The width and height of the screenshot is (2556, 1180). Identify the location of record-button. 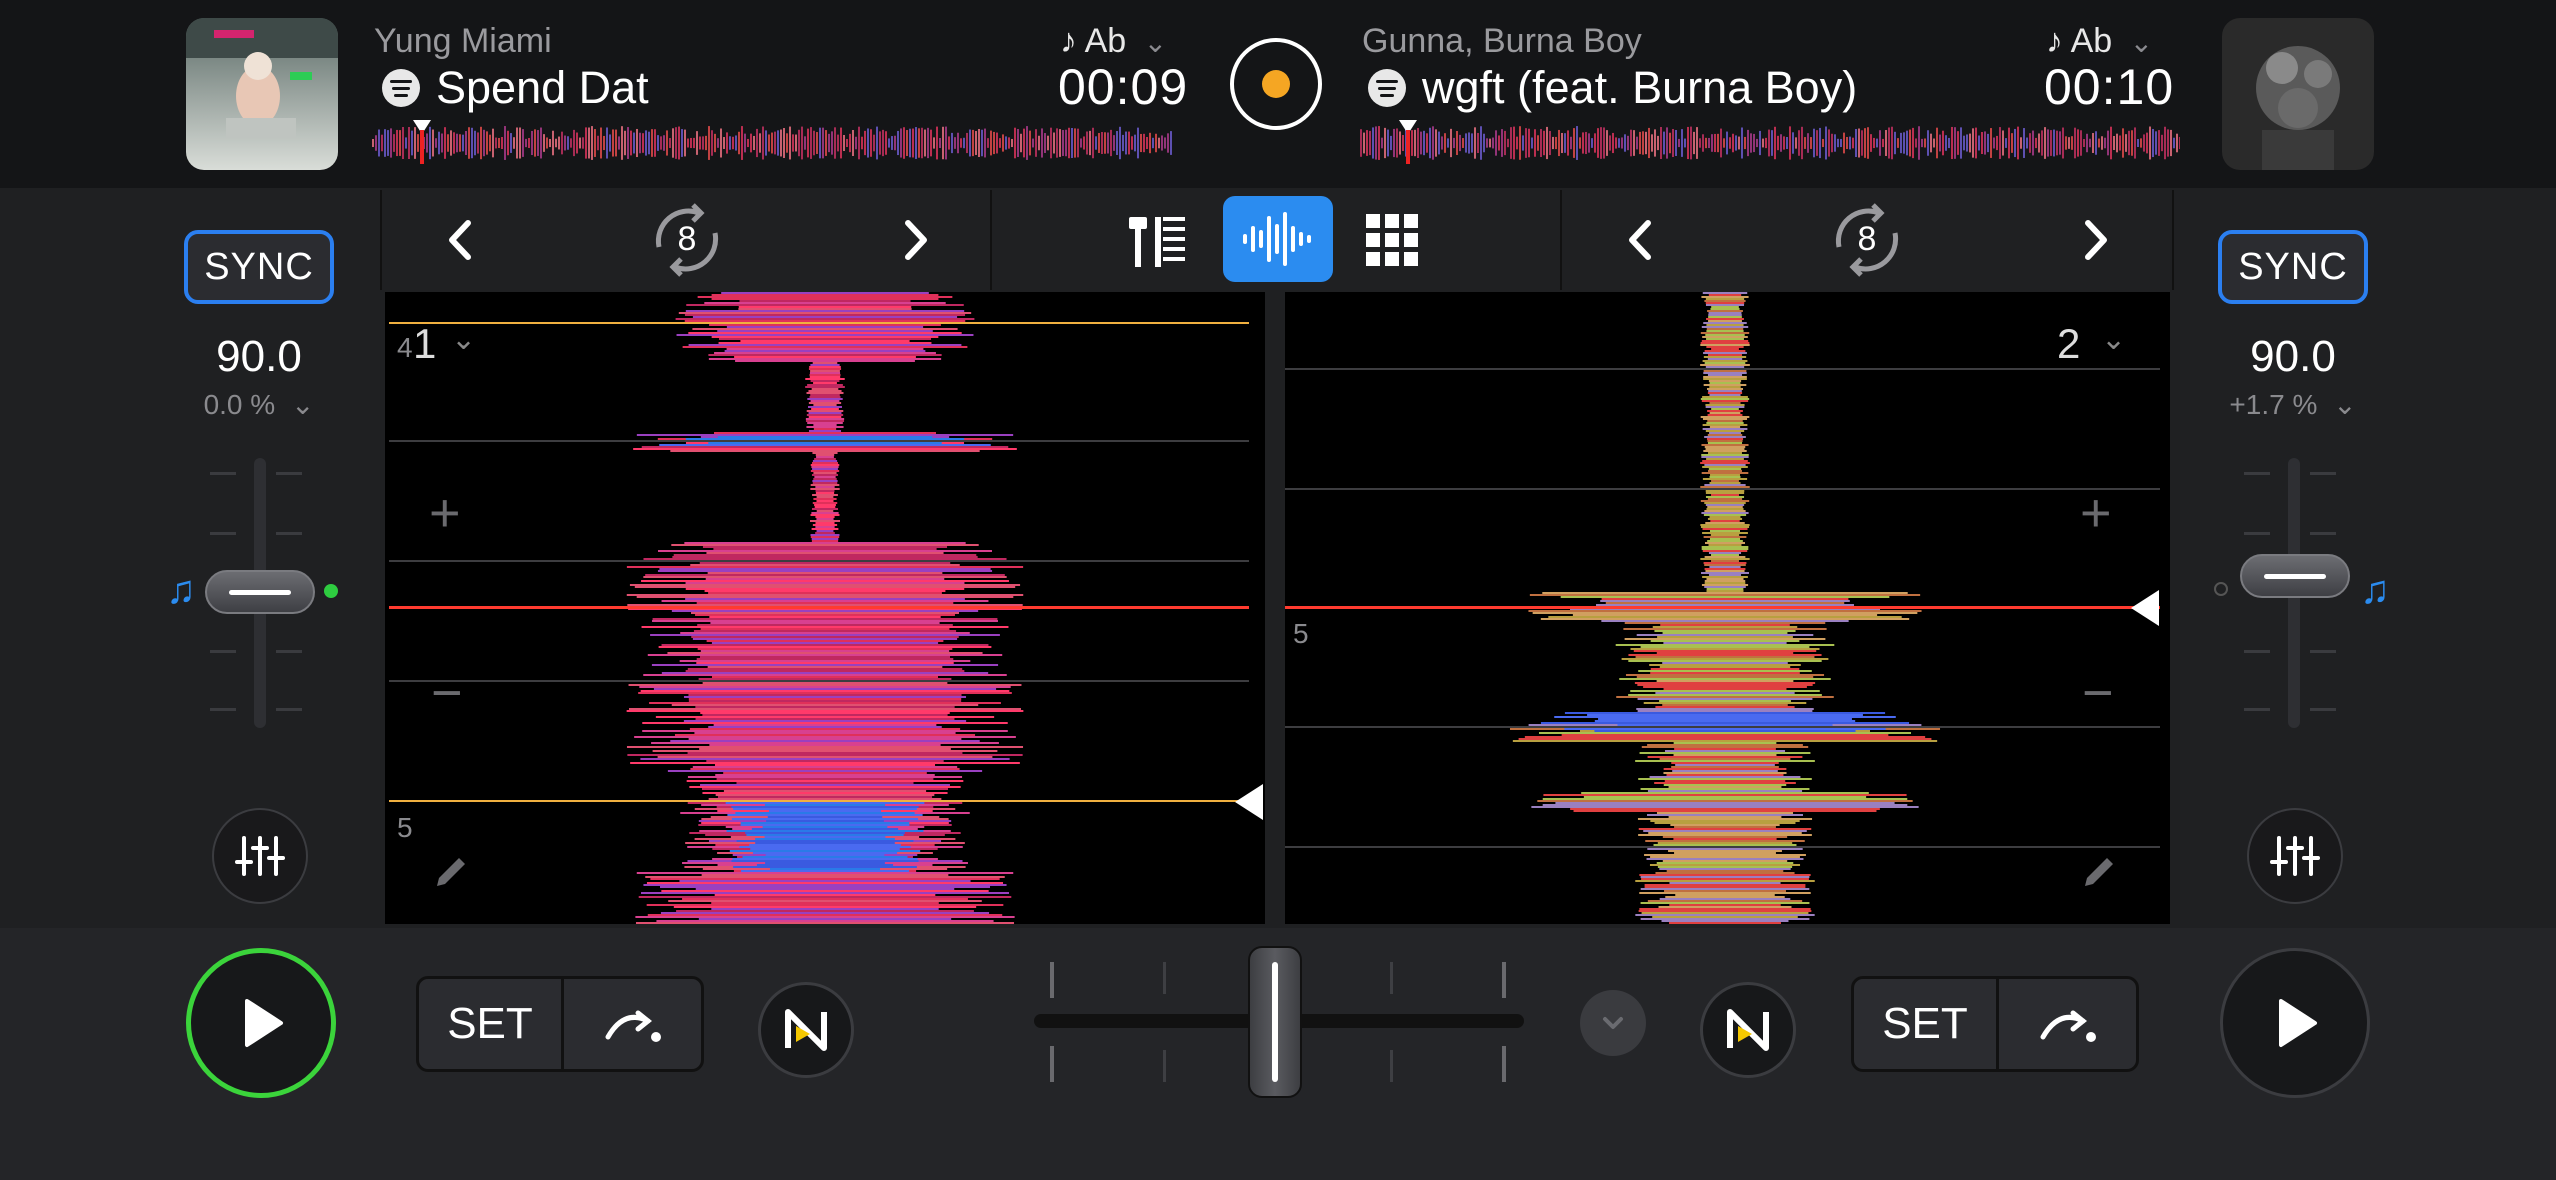
(1276, 84).